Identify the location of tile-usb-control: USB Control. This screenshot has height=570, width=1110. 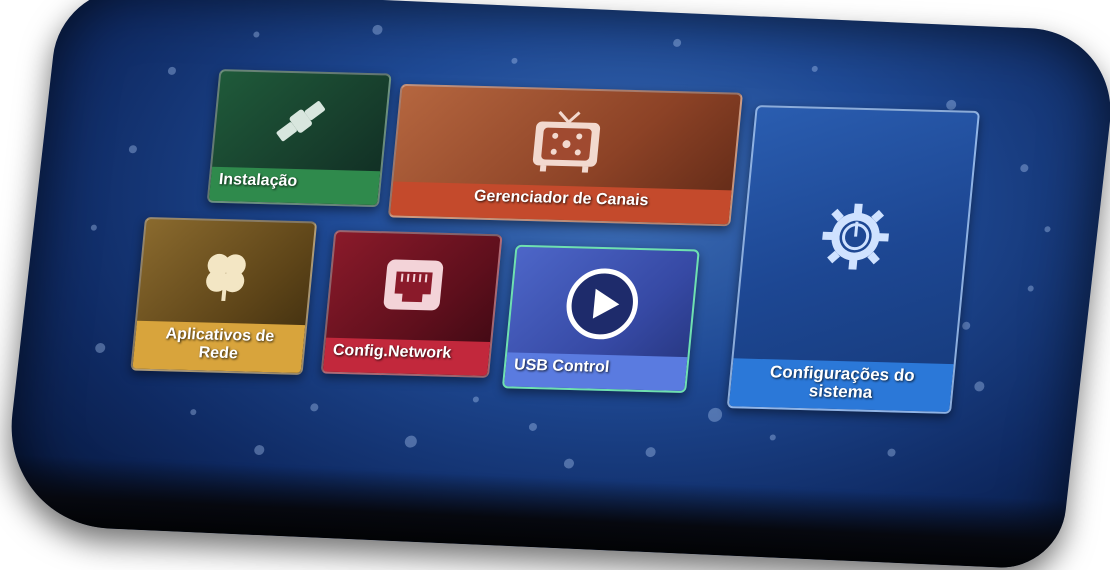
(600, 319).